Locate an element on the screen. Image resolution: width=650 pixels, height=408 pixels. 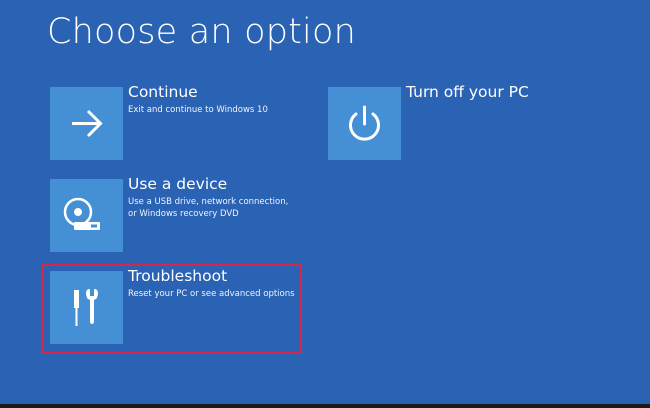
use-a-device-description-line-2: or Windows recovery DVD is located at coordinates (183, 214).